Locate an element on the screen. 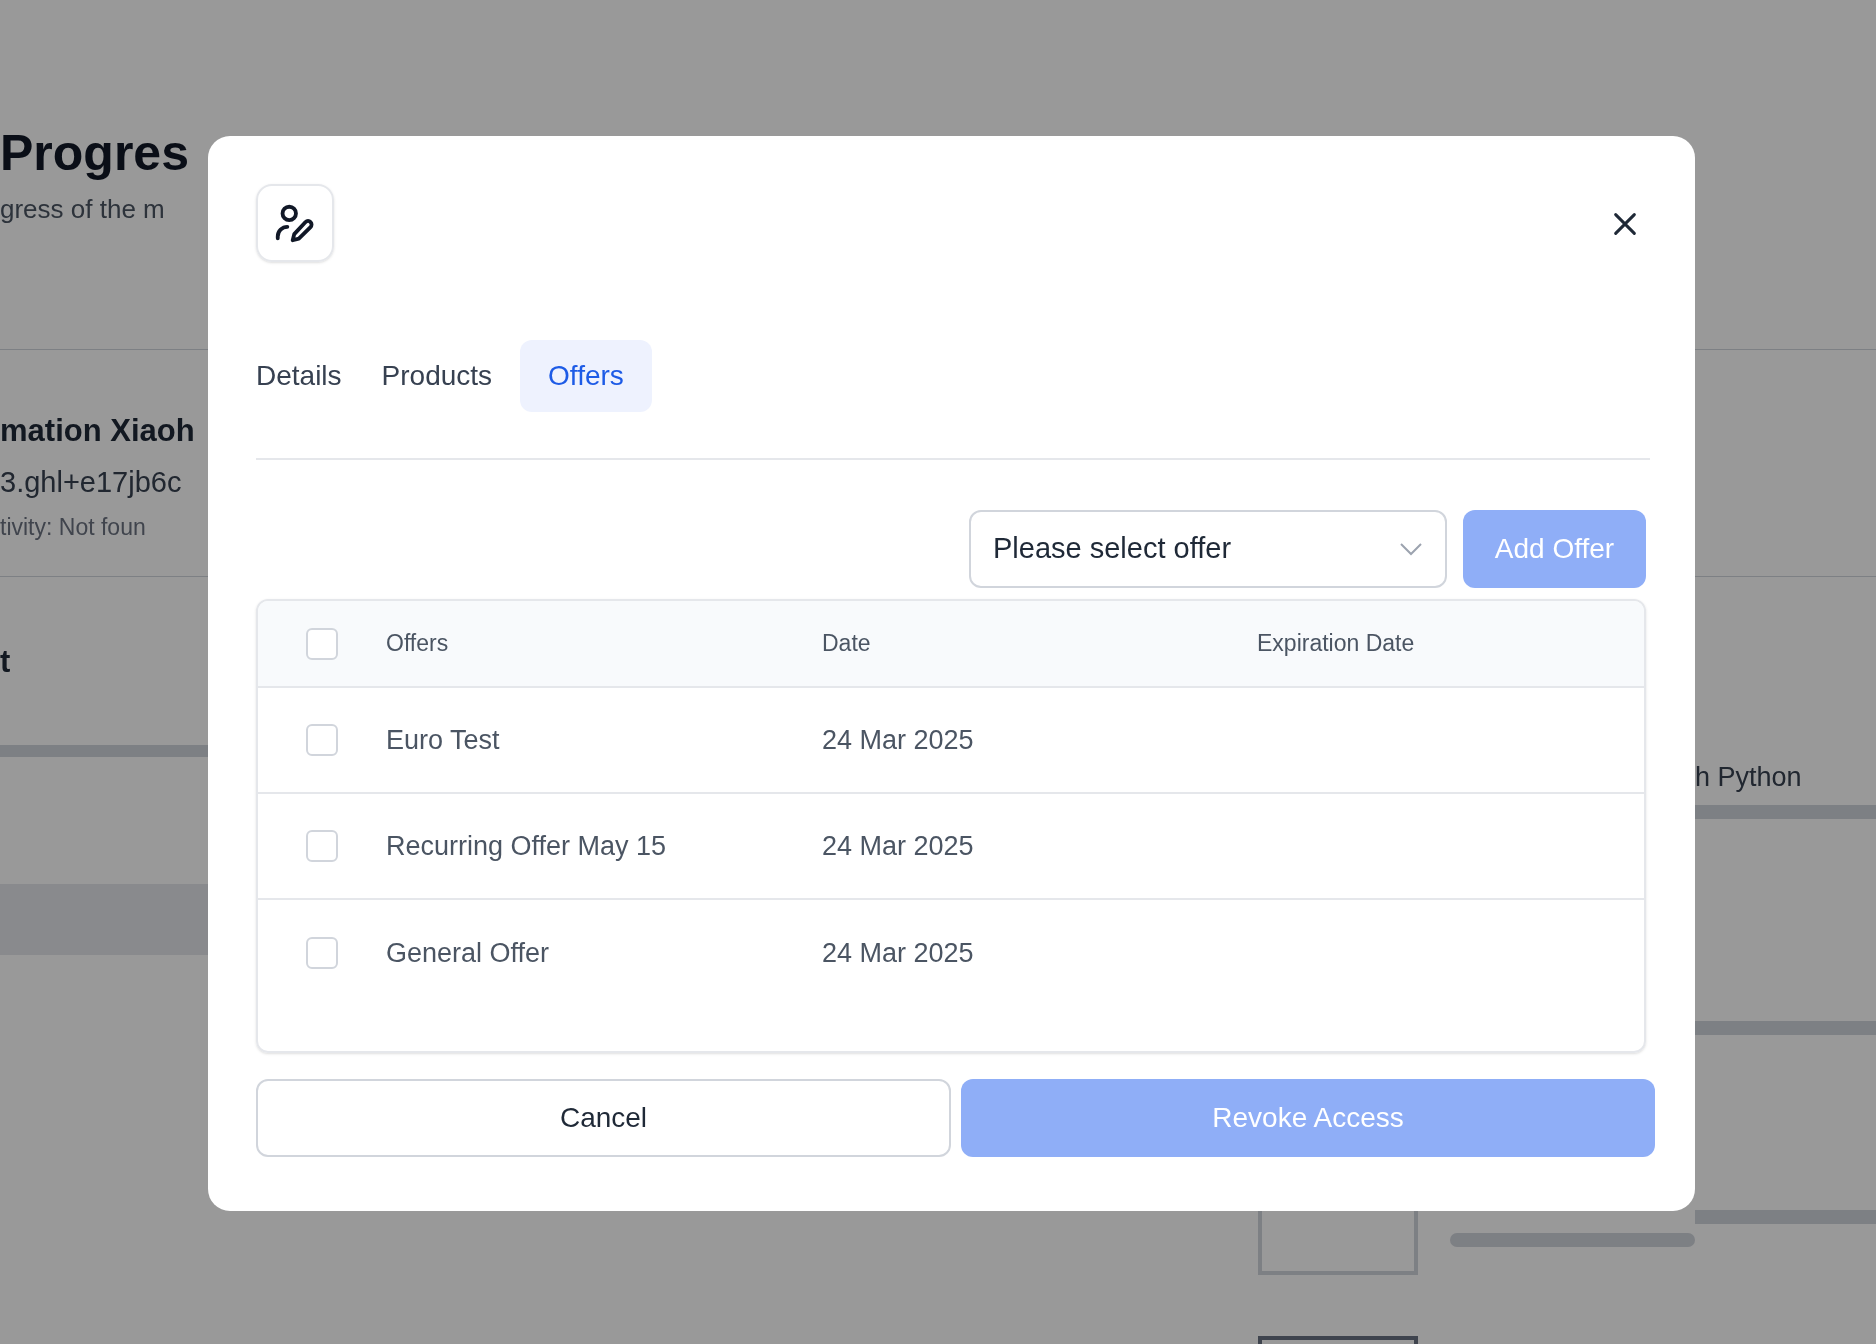 This screenshot has height=1344, width=1876. page-title: Progres is located at coordinates (95, 153).